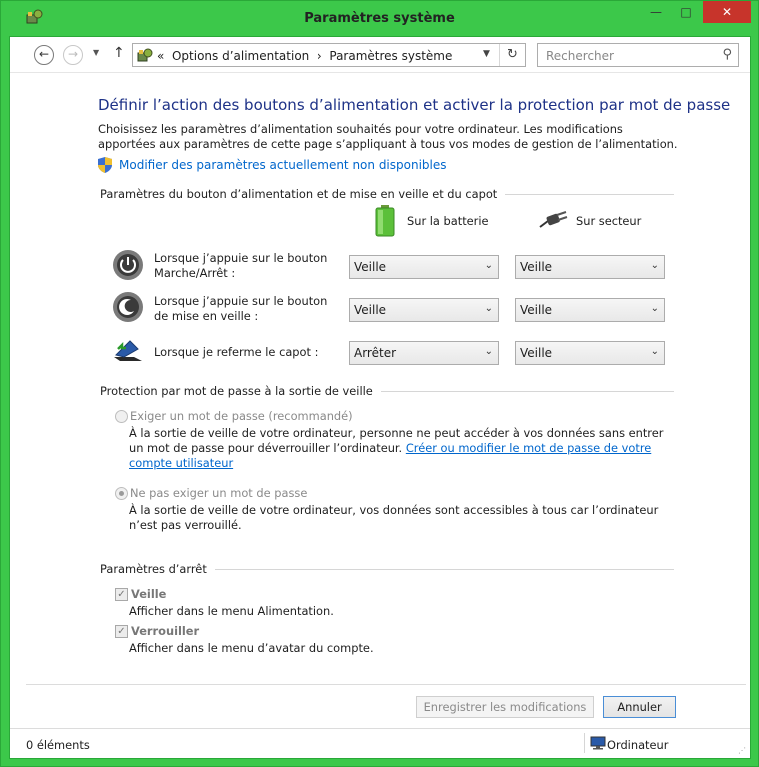  Describe the element at coordinates (590, 267) in the screenshot. I see `power-button-ac-select: Veille ⌄` at that location.